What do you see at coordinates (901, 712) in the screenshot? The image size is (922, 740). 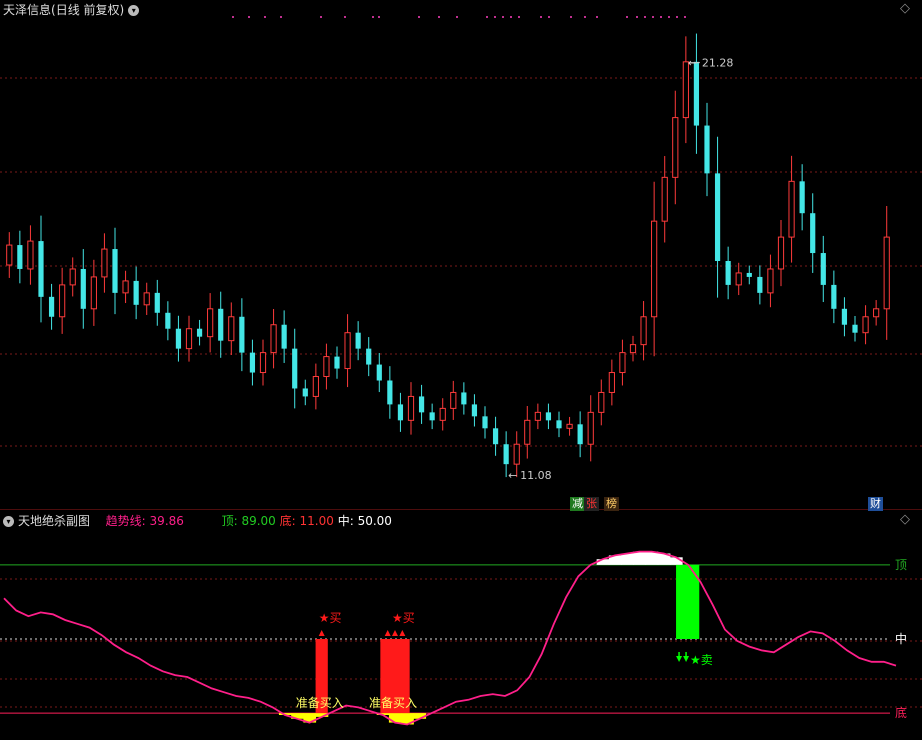 I see `bottom-level-label: 底` at bounding box center [901, 712].